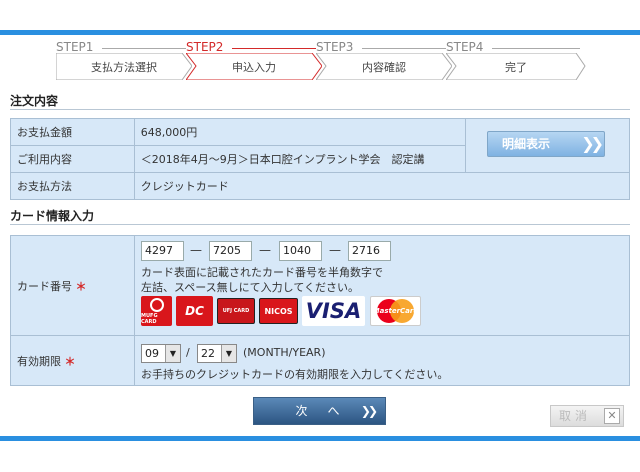 The height and width of the screenshot is (472, 640). I want to click on expiry-note: お手持ちのクレジットカードの有効期限を入力してください。, so click(295, 374).